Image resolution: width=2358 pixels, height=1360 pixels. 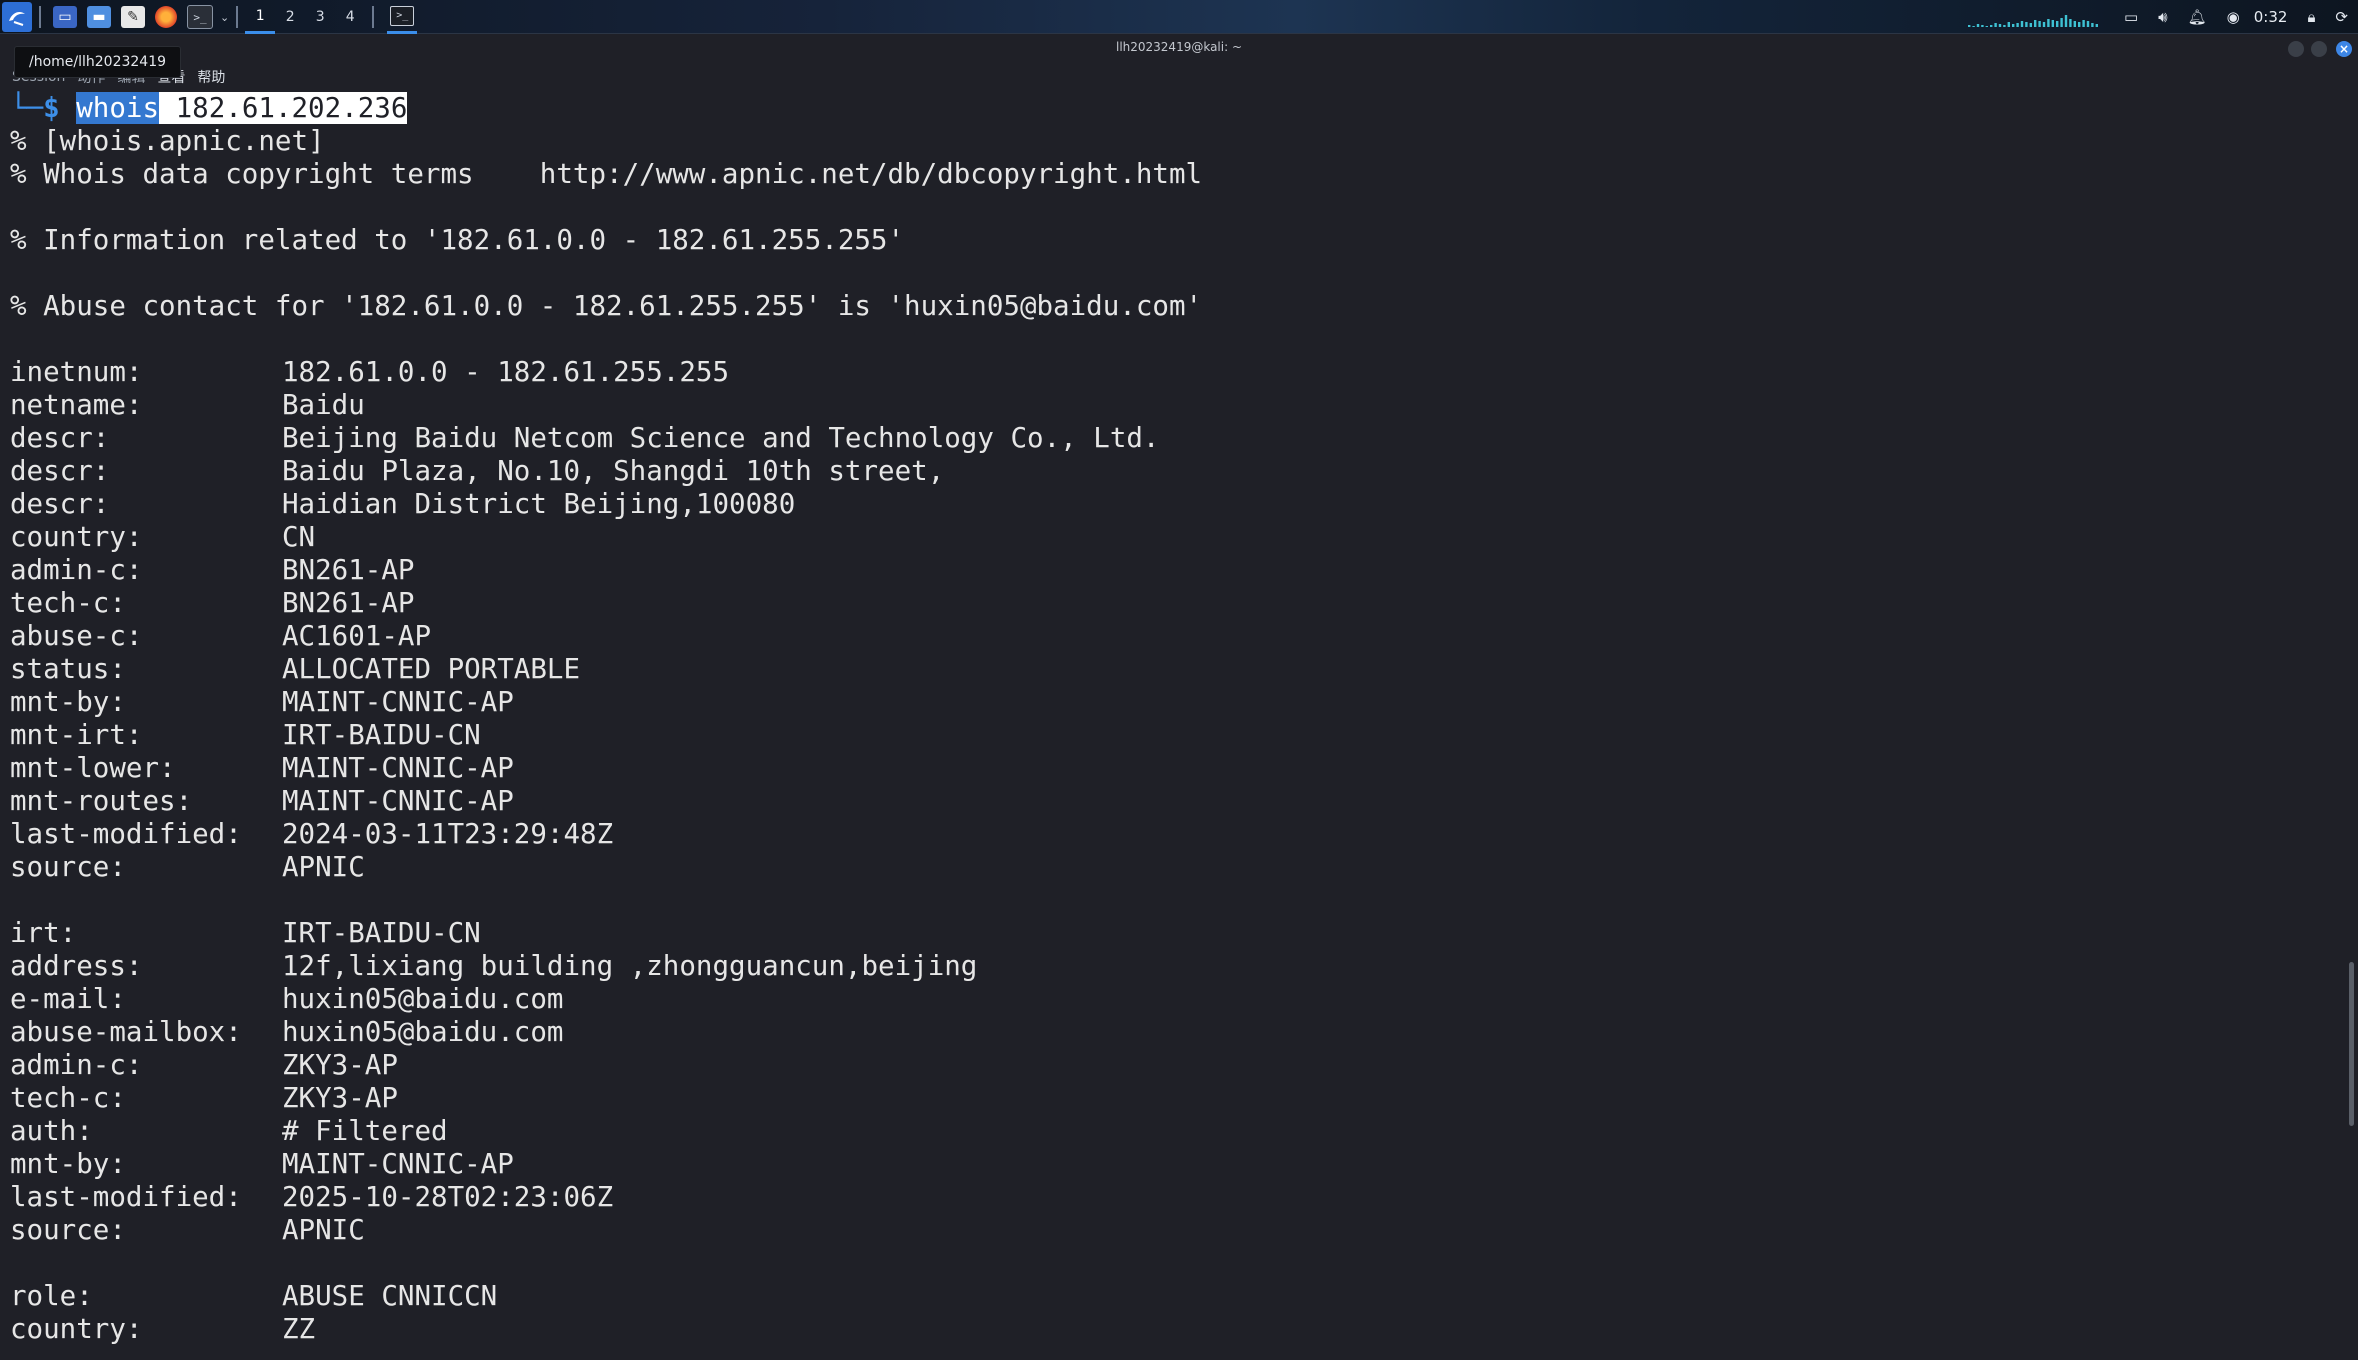 I want to click on field-value: BN261-AP, so click(x=348, y=603).